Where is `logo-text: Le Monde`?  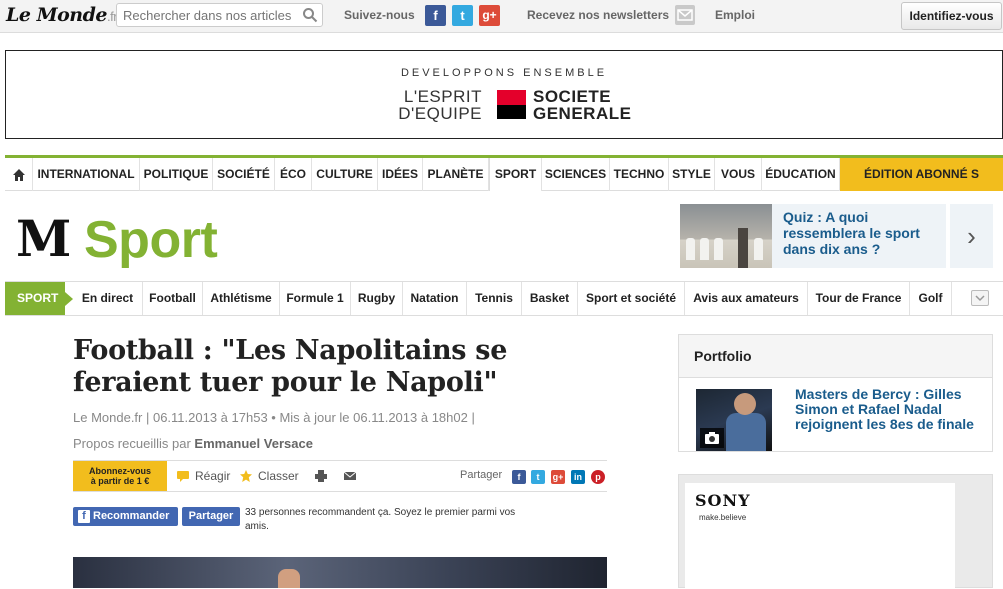
logo-text: Le Monde is located at coordinates (56, 15).